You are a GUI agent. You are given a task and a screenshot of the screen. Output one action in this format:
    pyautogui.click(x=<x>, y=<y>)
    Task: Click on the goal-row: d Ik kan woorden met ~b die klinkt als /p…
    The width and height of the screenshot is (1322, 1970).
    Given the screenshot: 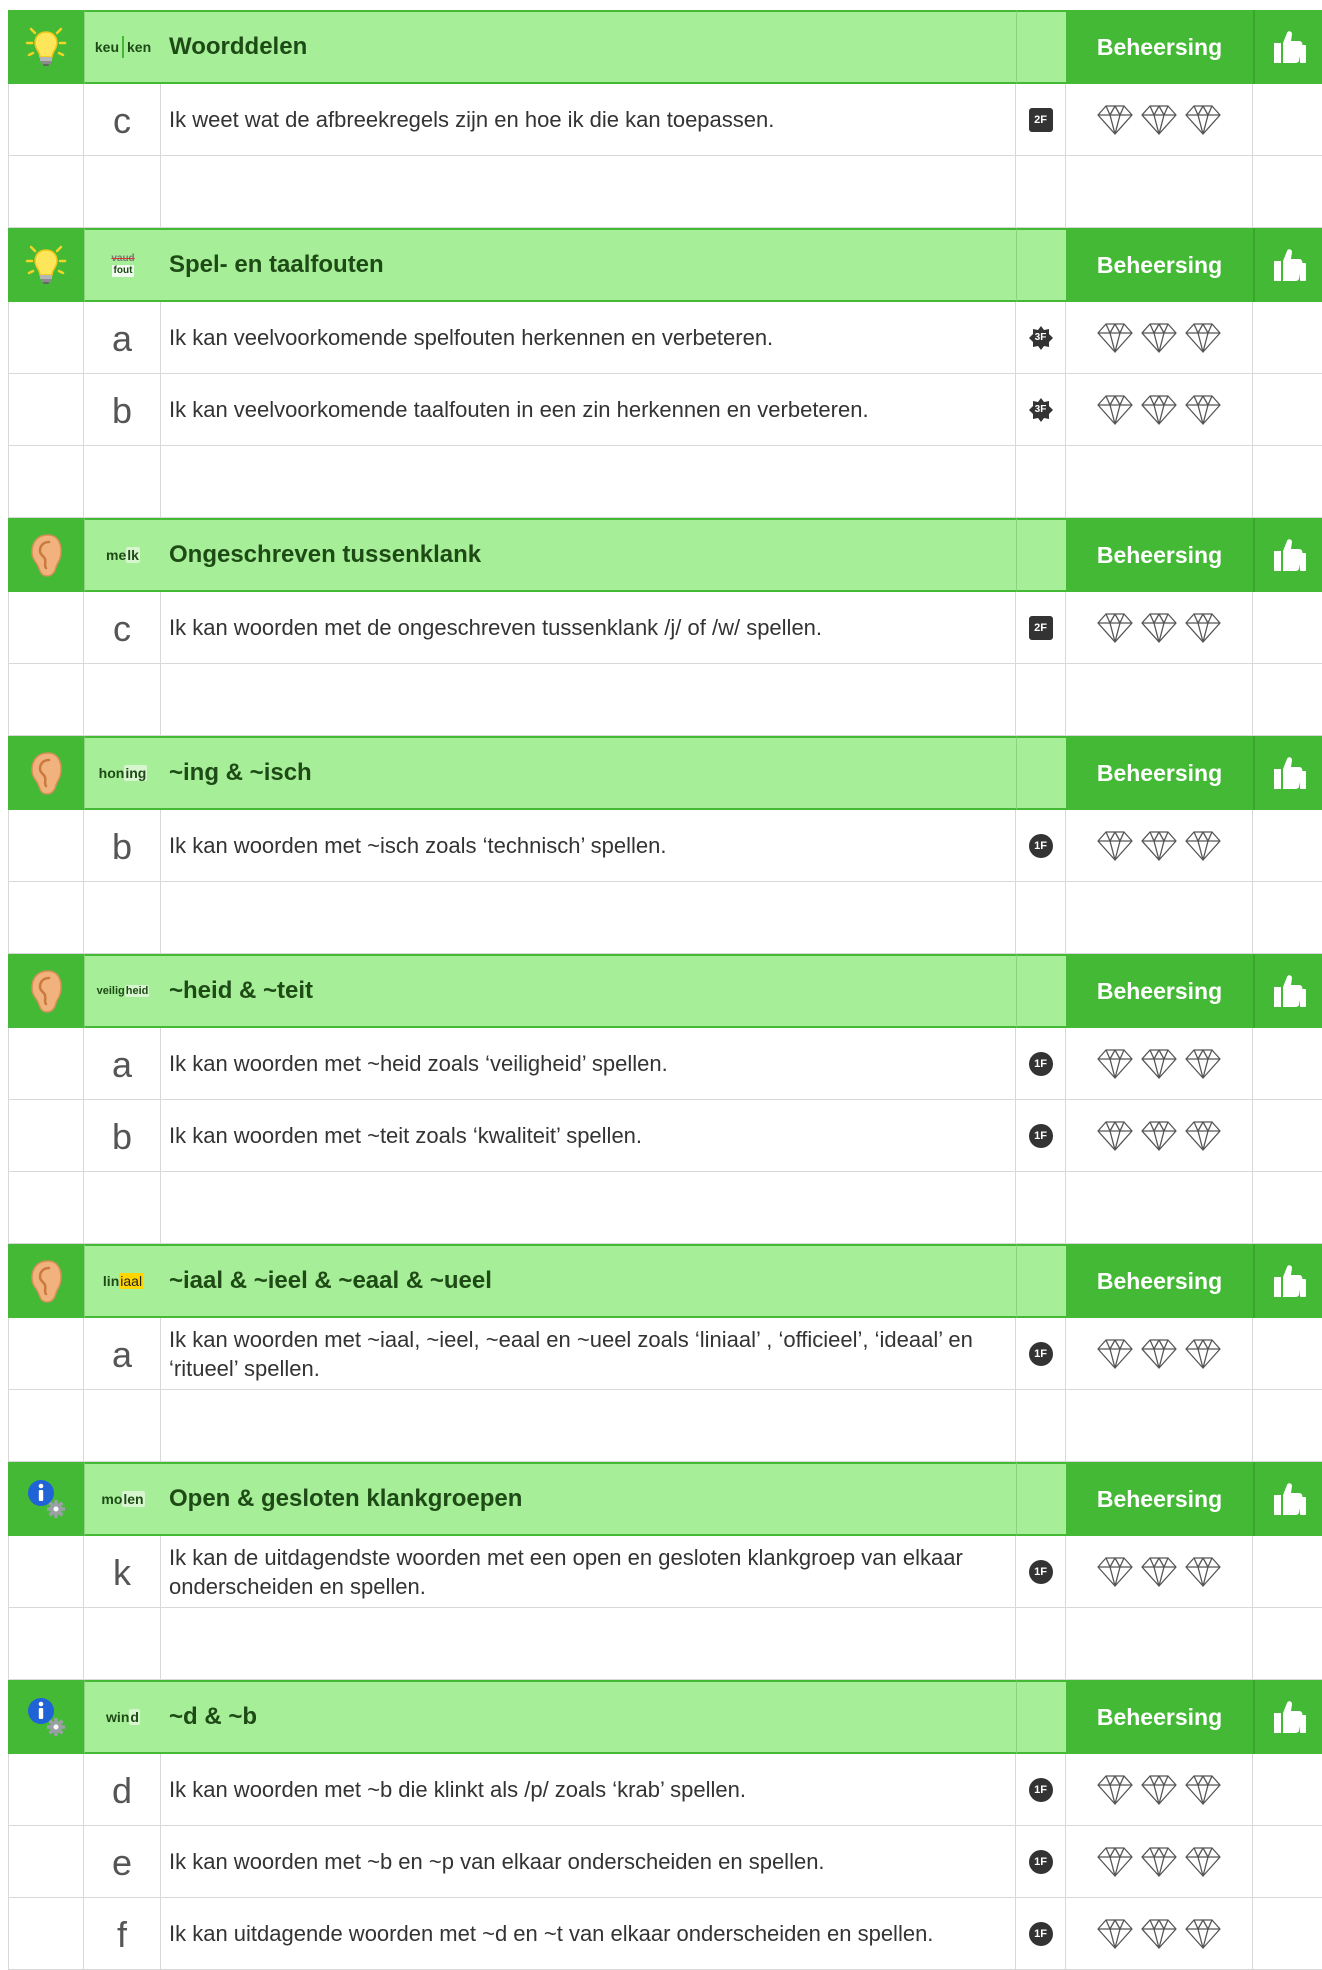 What is the action you would take?
    pyautogui.click(x=665, y=1790)
    